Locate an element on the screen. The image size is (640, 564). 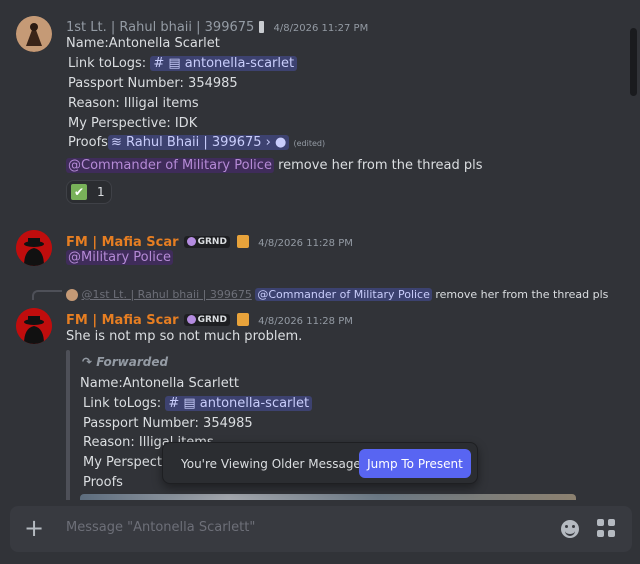
check-mark-icon: ✔ is located at coordinates (79, 192).